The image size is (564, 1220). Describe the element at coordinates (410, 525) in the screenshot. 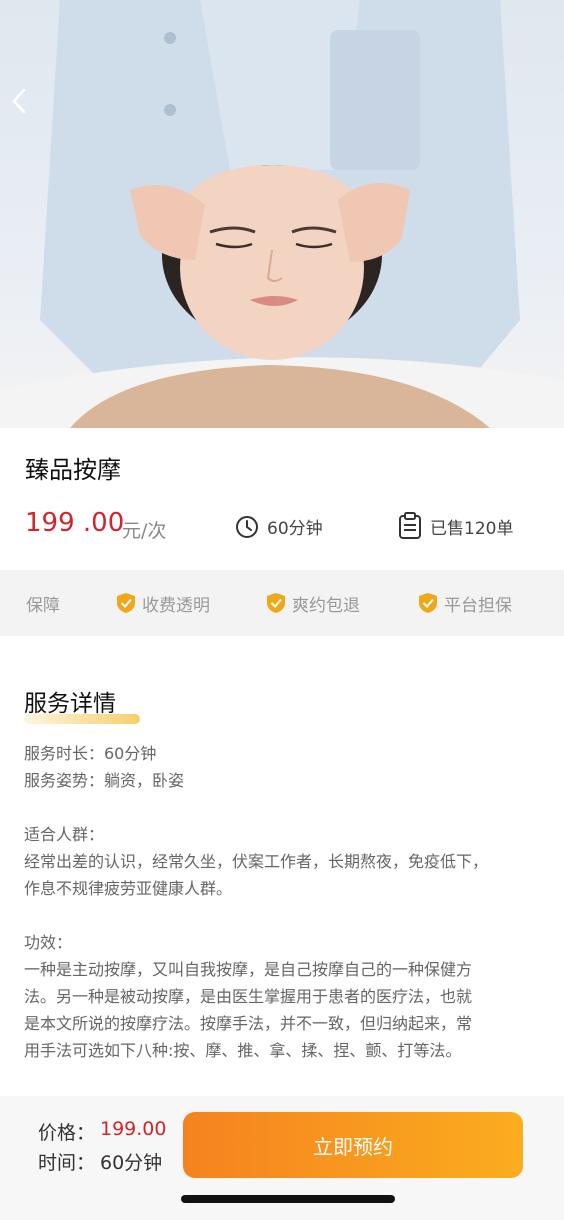

I see `clipboard-icon` at that location.